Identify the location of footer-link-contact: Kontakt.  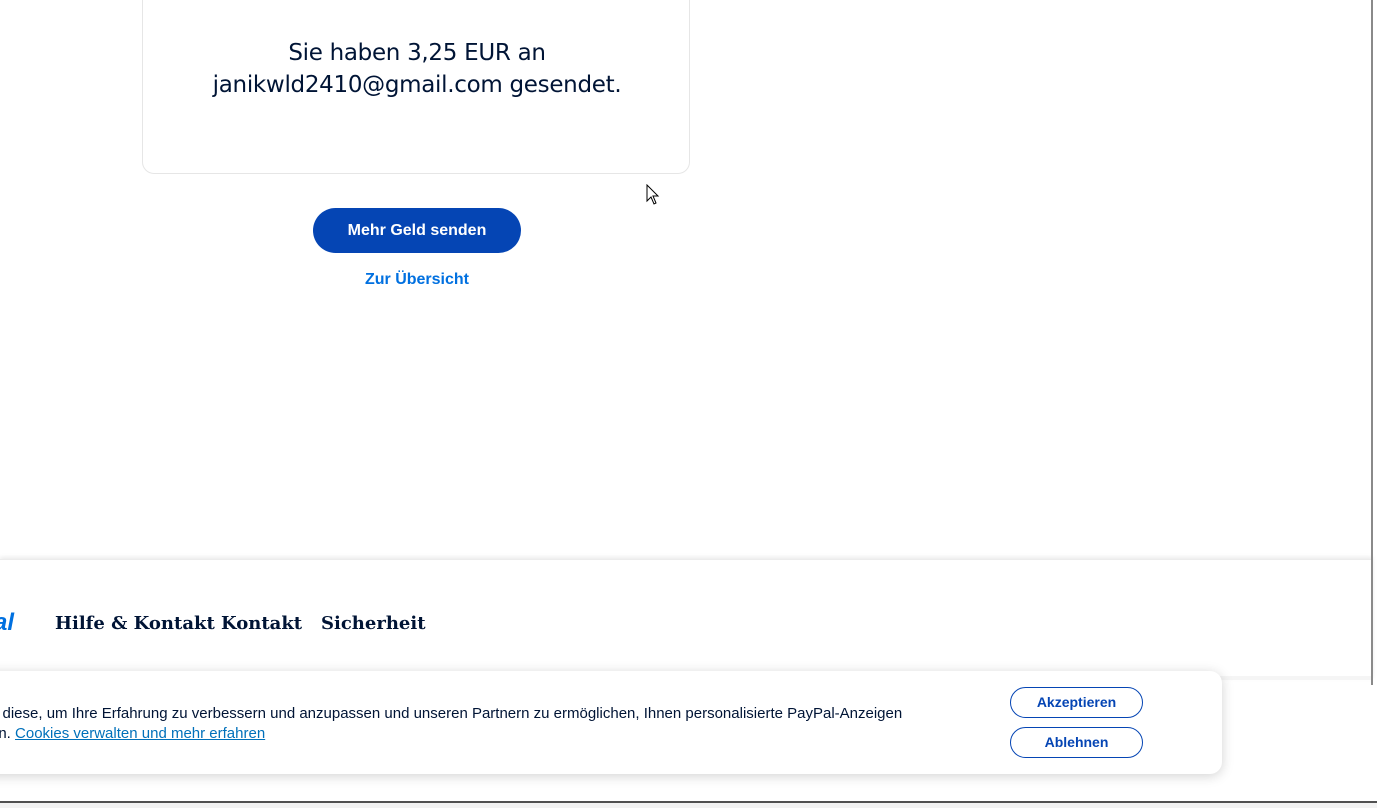
(261, 624).